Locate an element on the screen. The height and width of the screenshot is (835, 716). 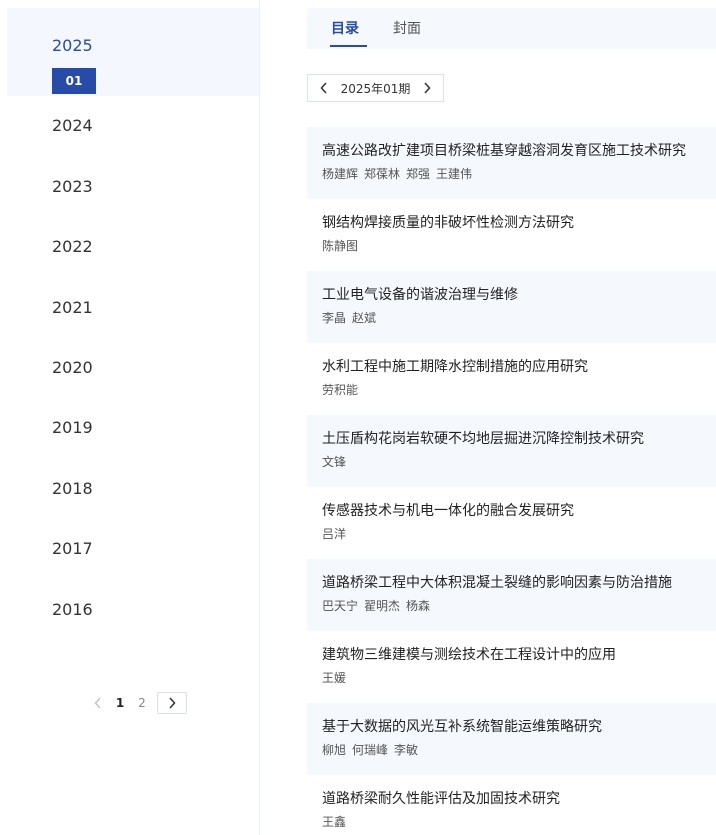
issue-label: 2025年01期 is located at coordinates (375, 88).